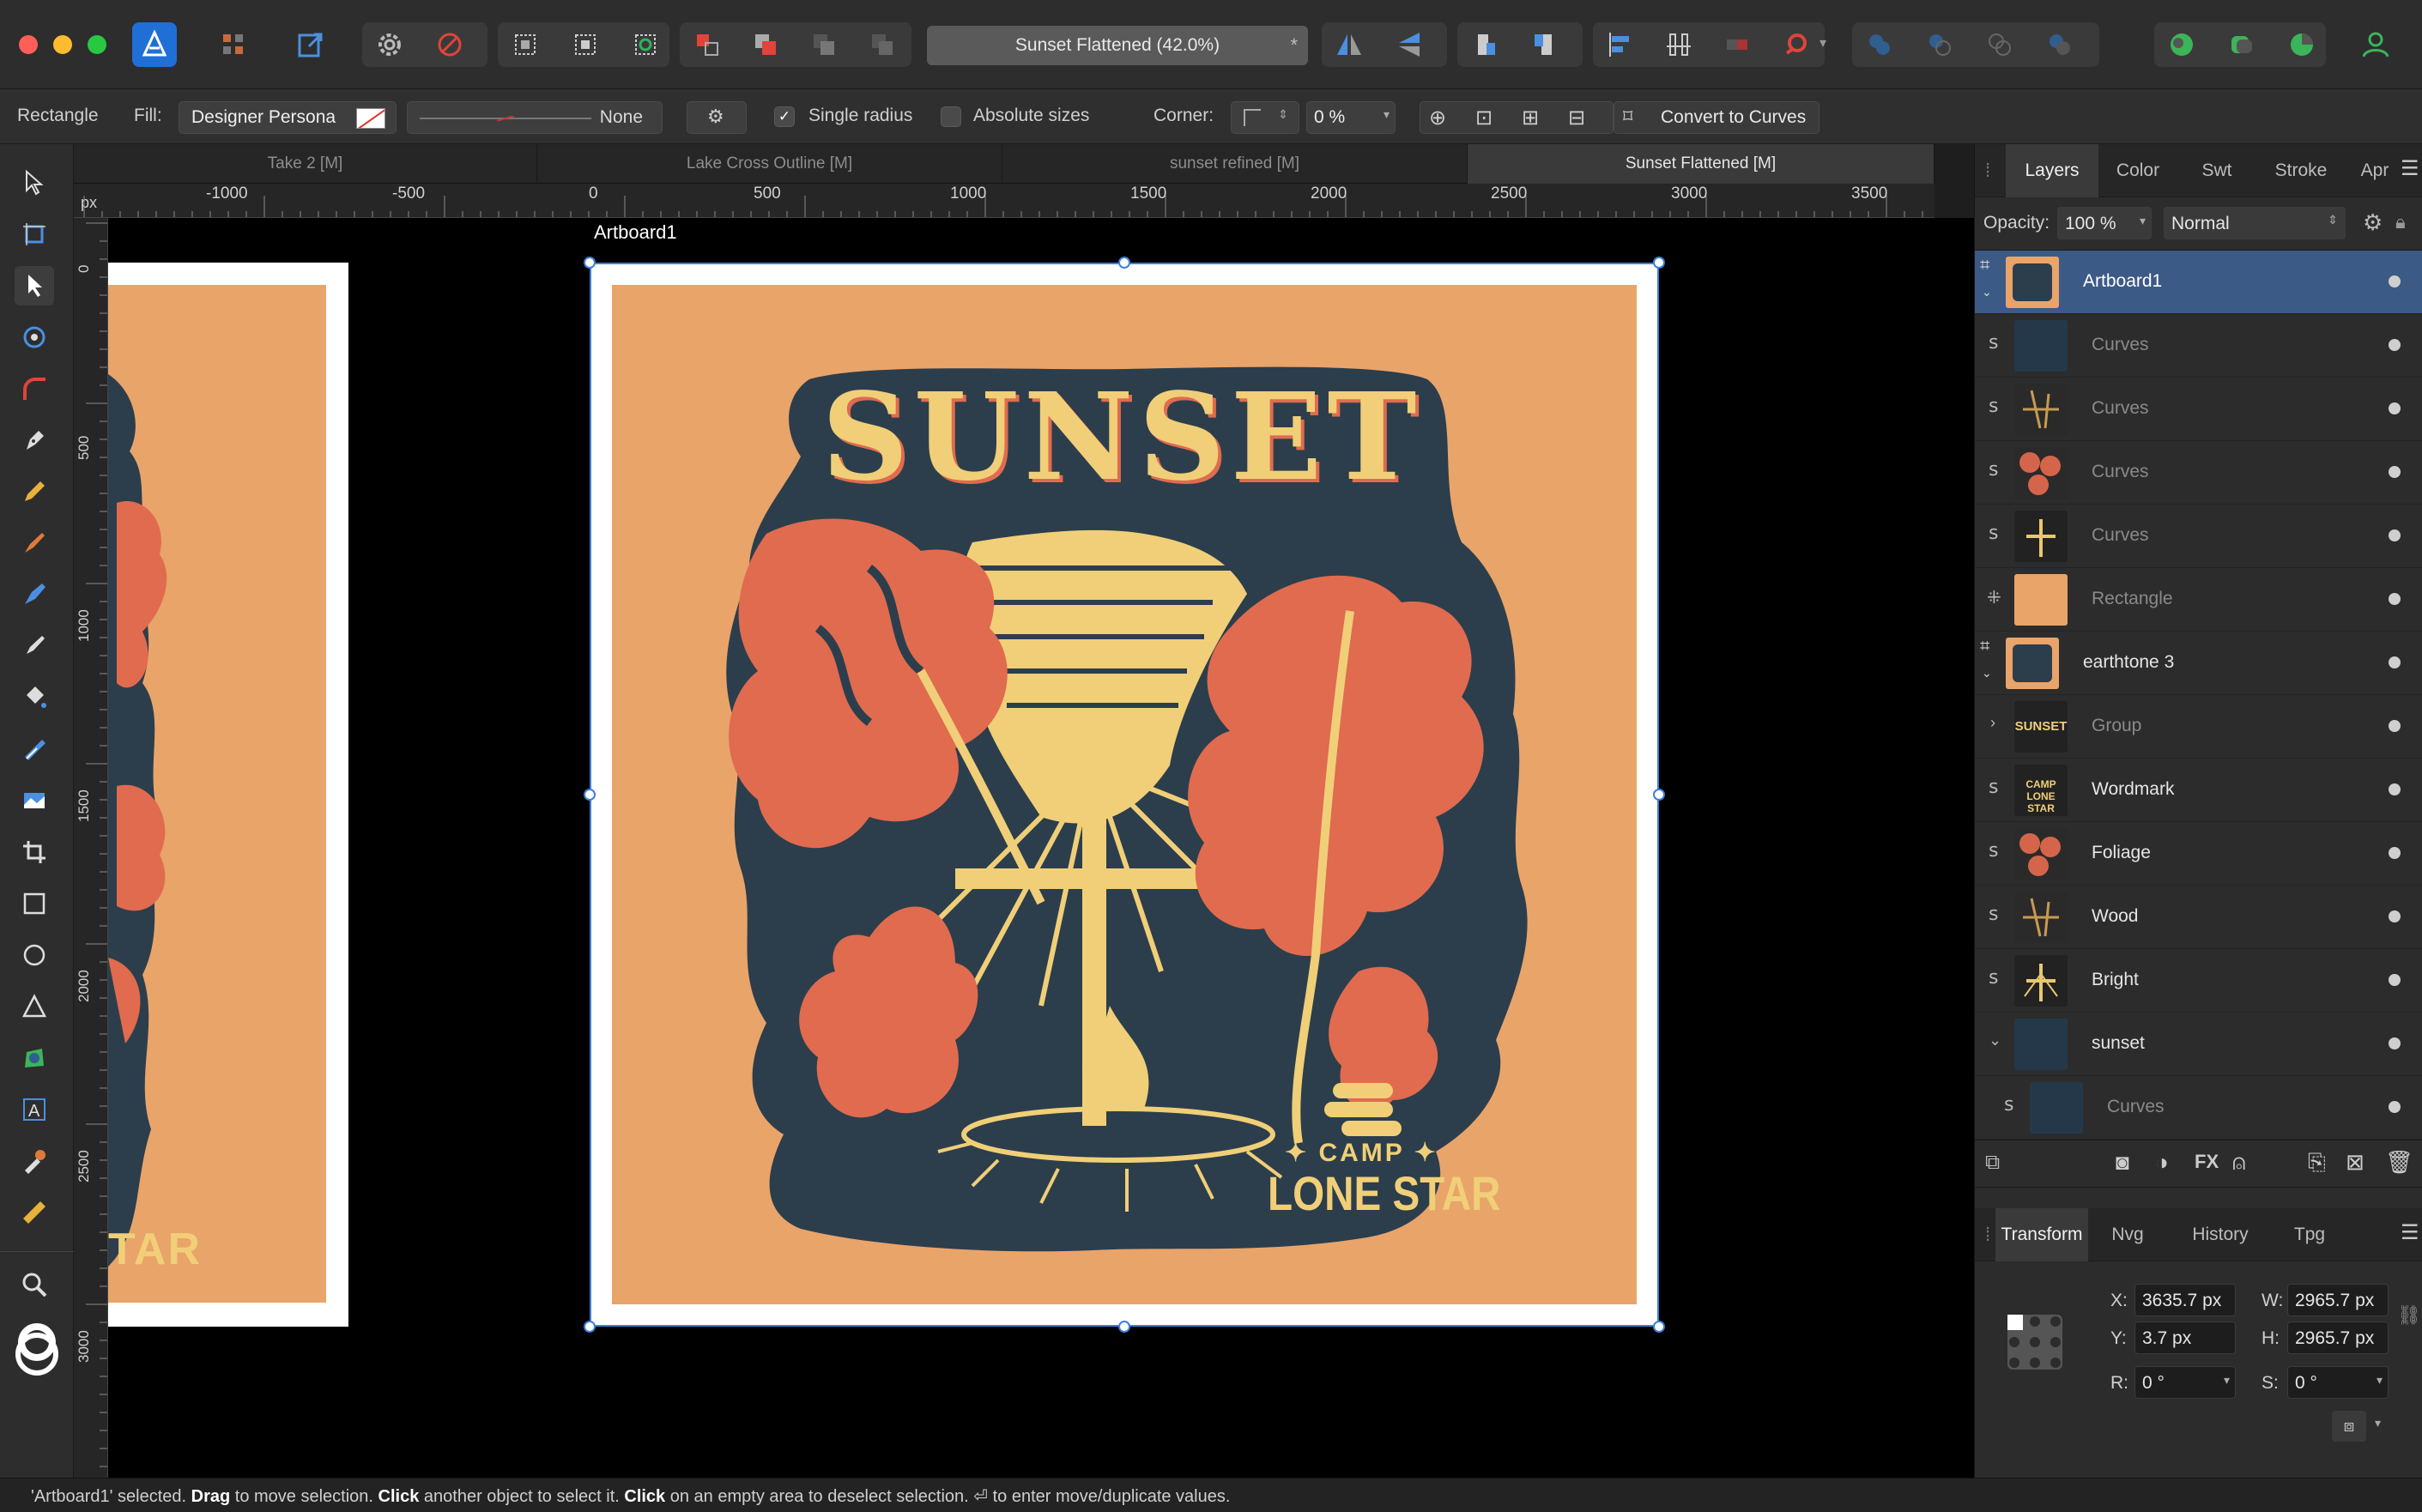 Image resolution: width=2422 pixels, height=1512 pixels. Describe the element at coordinates (1484, 44) in the screenshot. I see `rotate-left-icon` at that location.